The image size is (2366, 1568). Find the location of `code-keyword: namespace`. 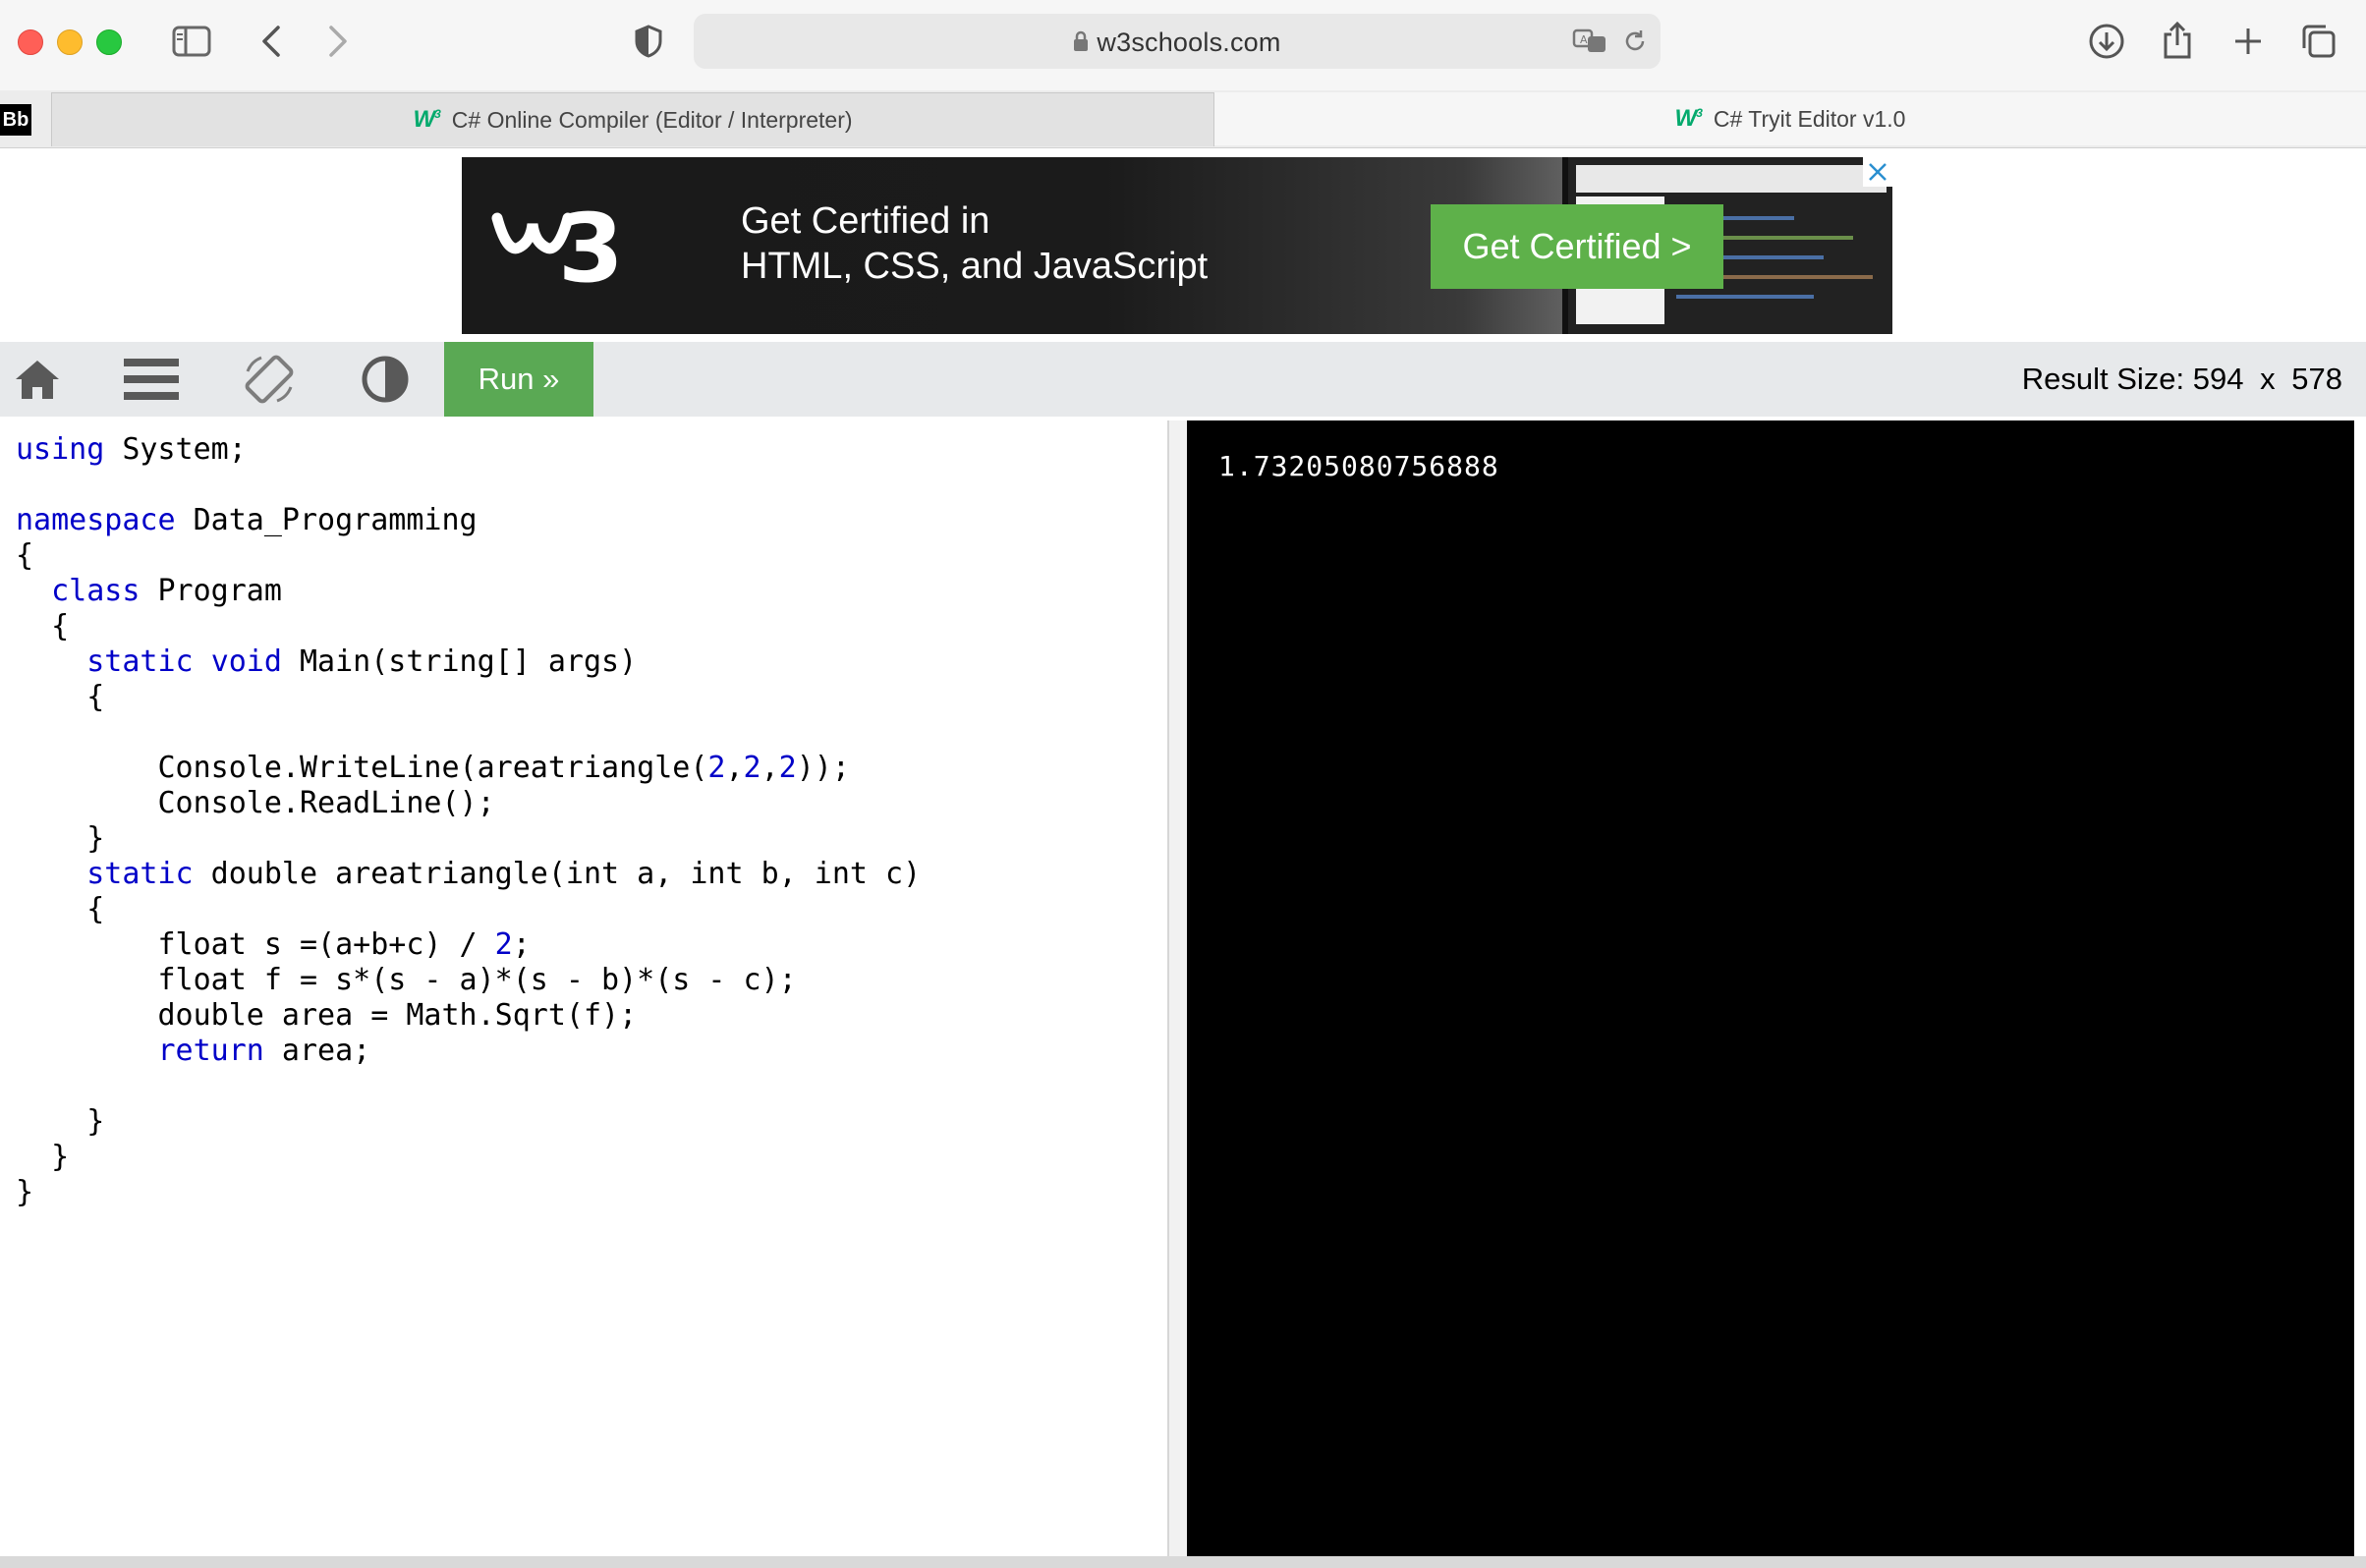

code-keyword: namespace is located at coordinates (96, 520).